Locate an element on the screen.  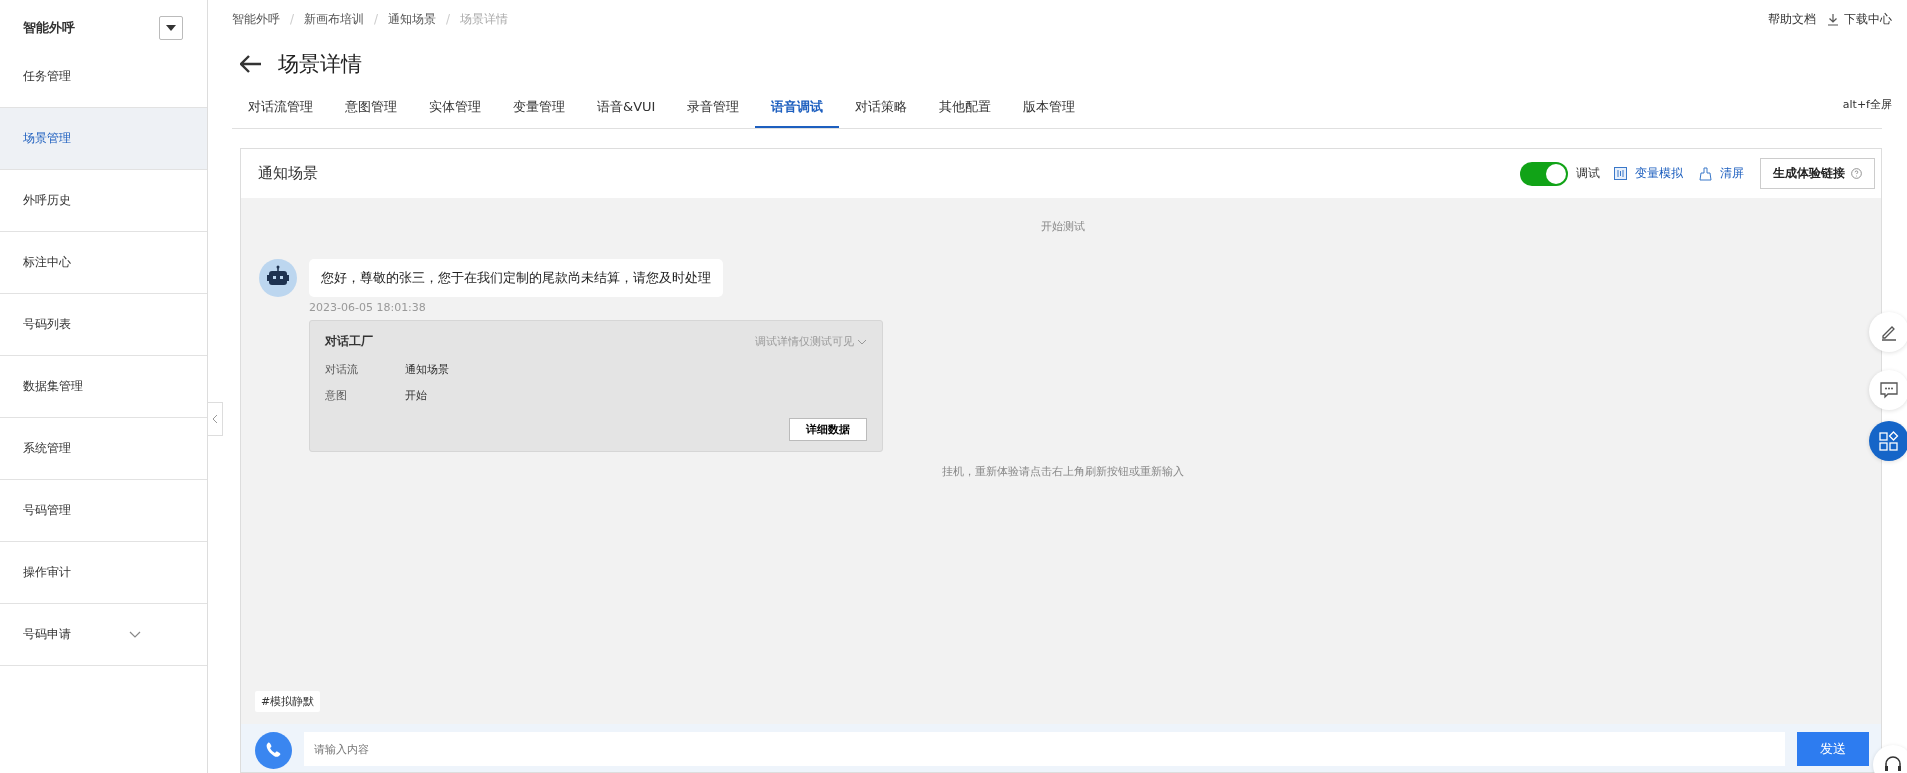
field-label: 意图 is located at coordinates (336, 395).